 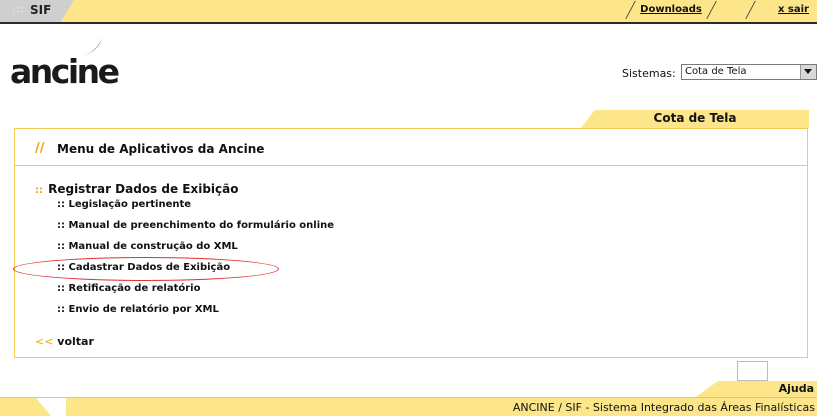 I want to click on help-link: Ajuda, so click(x=796, y=388).